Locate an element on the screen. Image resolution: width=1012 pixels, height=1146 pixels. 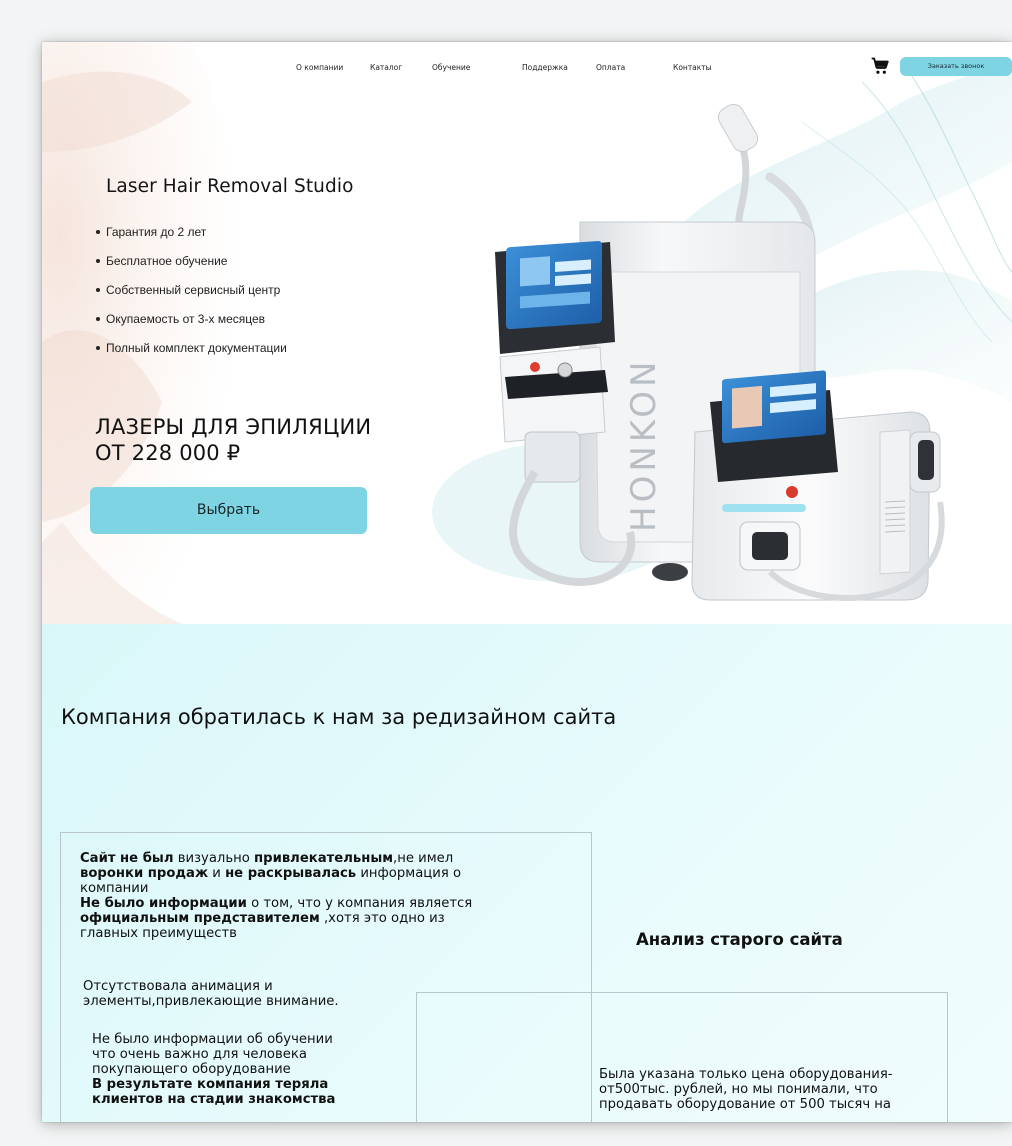
feature-item: Собственный сервисный центр is located at coordinates (190, 295).